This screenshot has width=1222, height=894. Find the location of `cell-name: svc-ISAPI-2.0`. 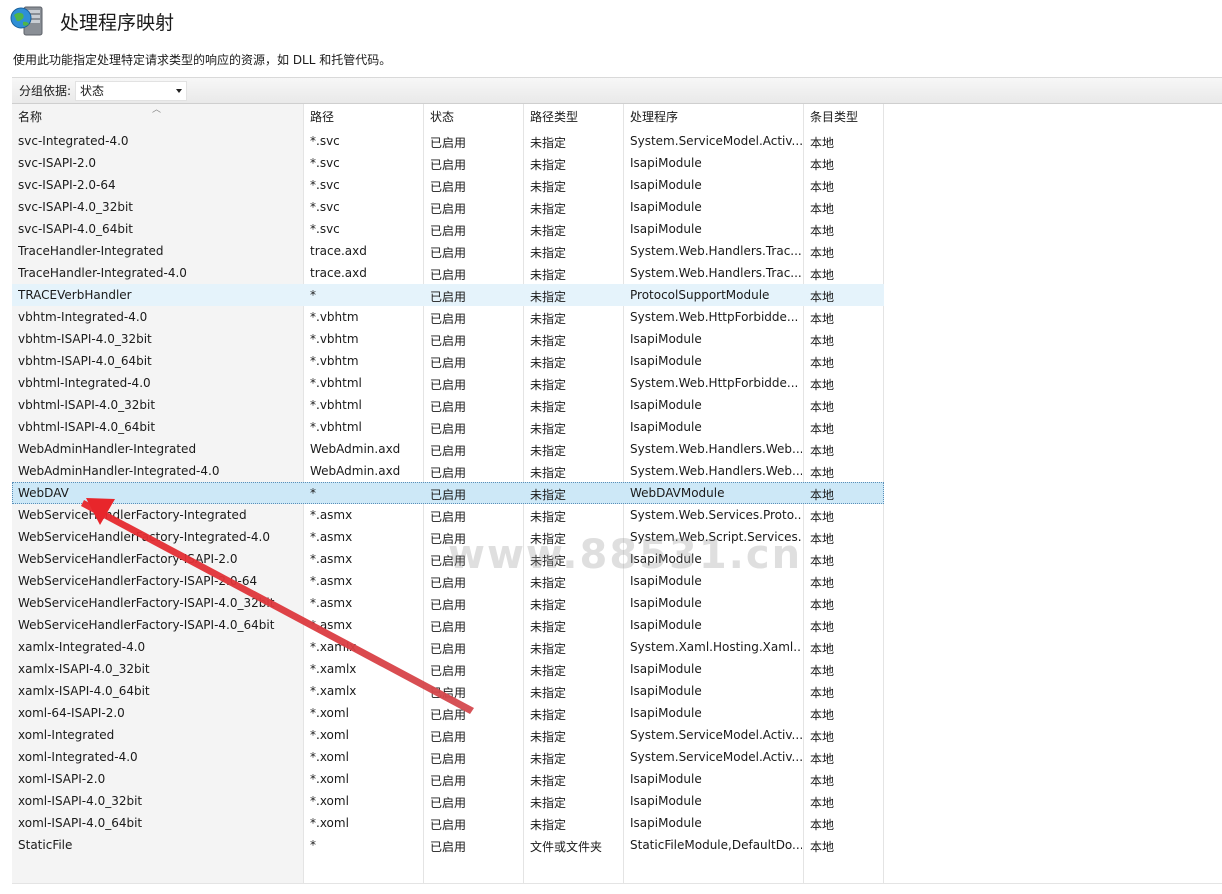

cell-name: svc-ISAPI-2.0 is located at coordinates (57, 163).